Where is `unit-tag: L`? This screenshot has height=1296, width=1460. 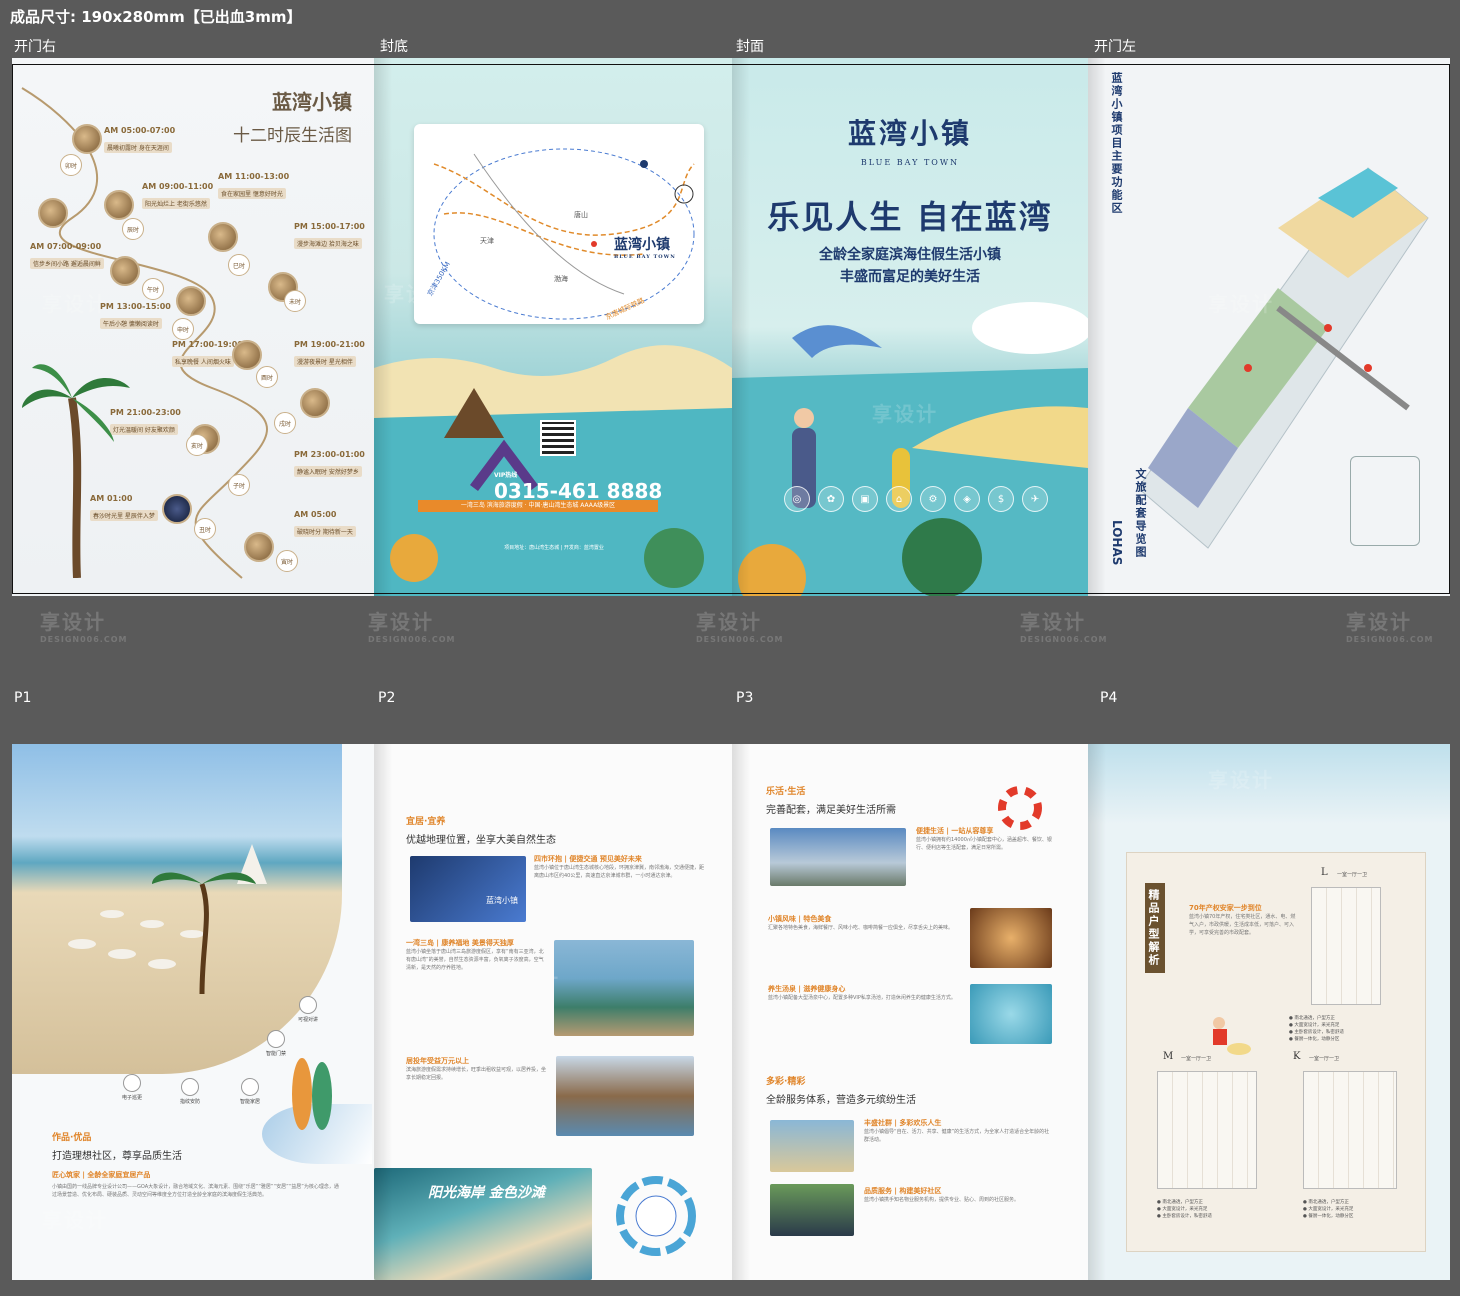 unit-tag: L is located at coordinates (1324, 872).